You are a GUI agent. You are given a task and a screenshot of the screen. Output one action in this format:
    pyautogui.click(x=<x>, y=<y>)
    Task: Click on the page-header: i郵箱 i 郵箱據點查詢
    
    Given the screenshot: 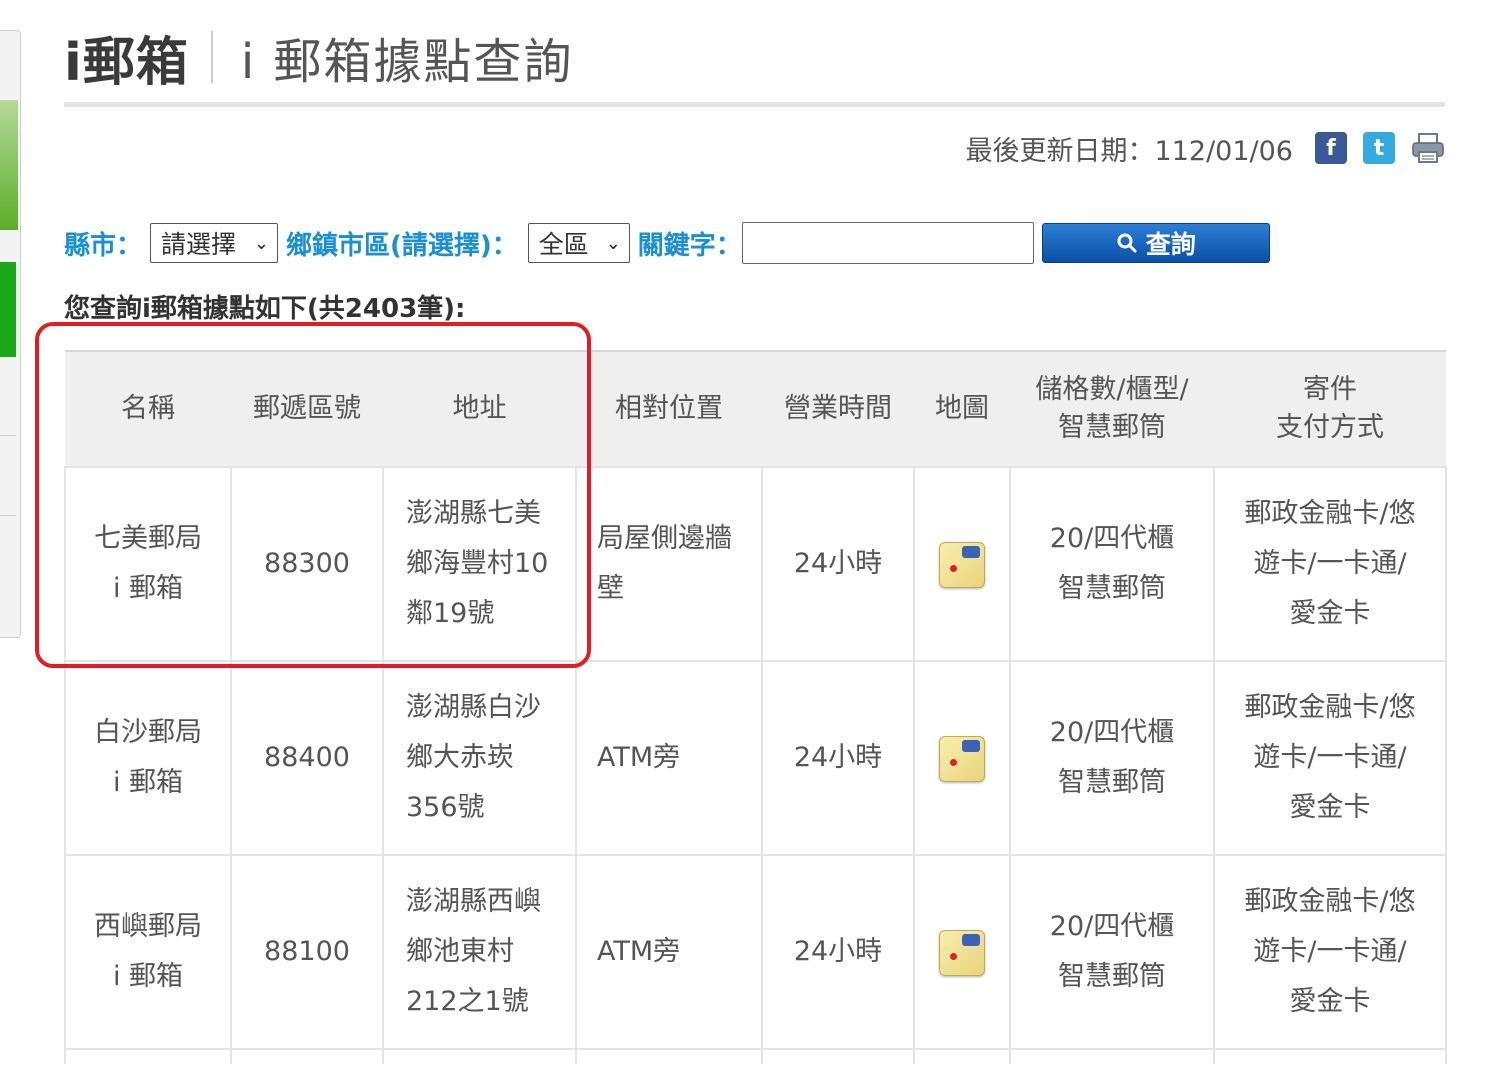 What is the action you would take?
    pyautogui.click(x=319, y=57)
    